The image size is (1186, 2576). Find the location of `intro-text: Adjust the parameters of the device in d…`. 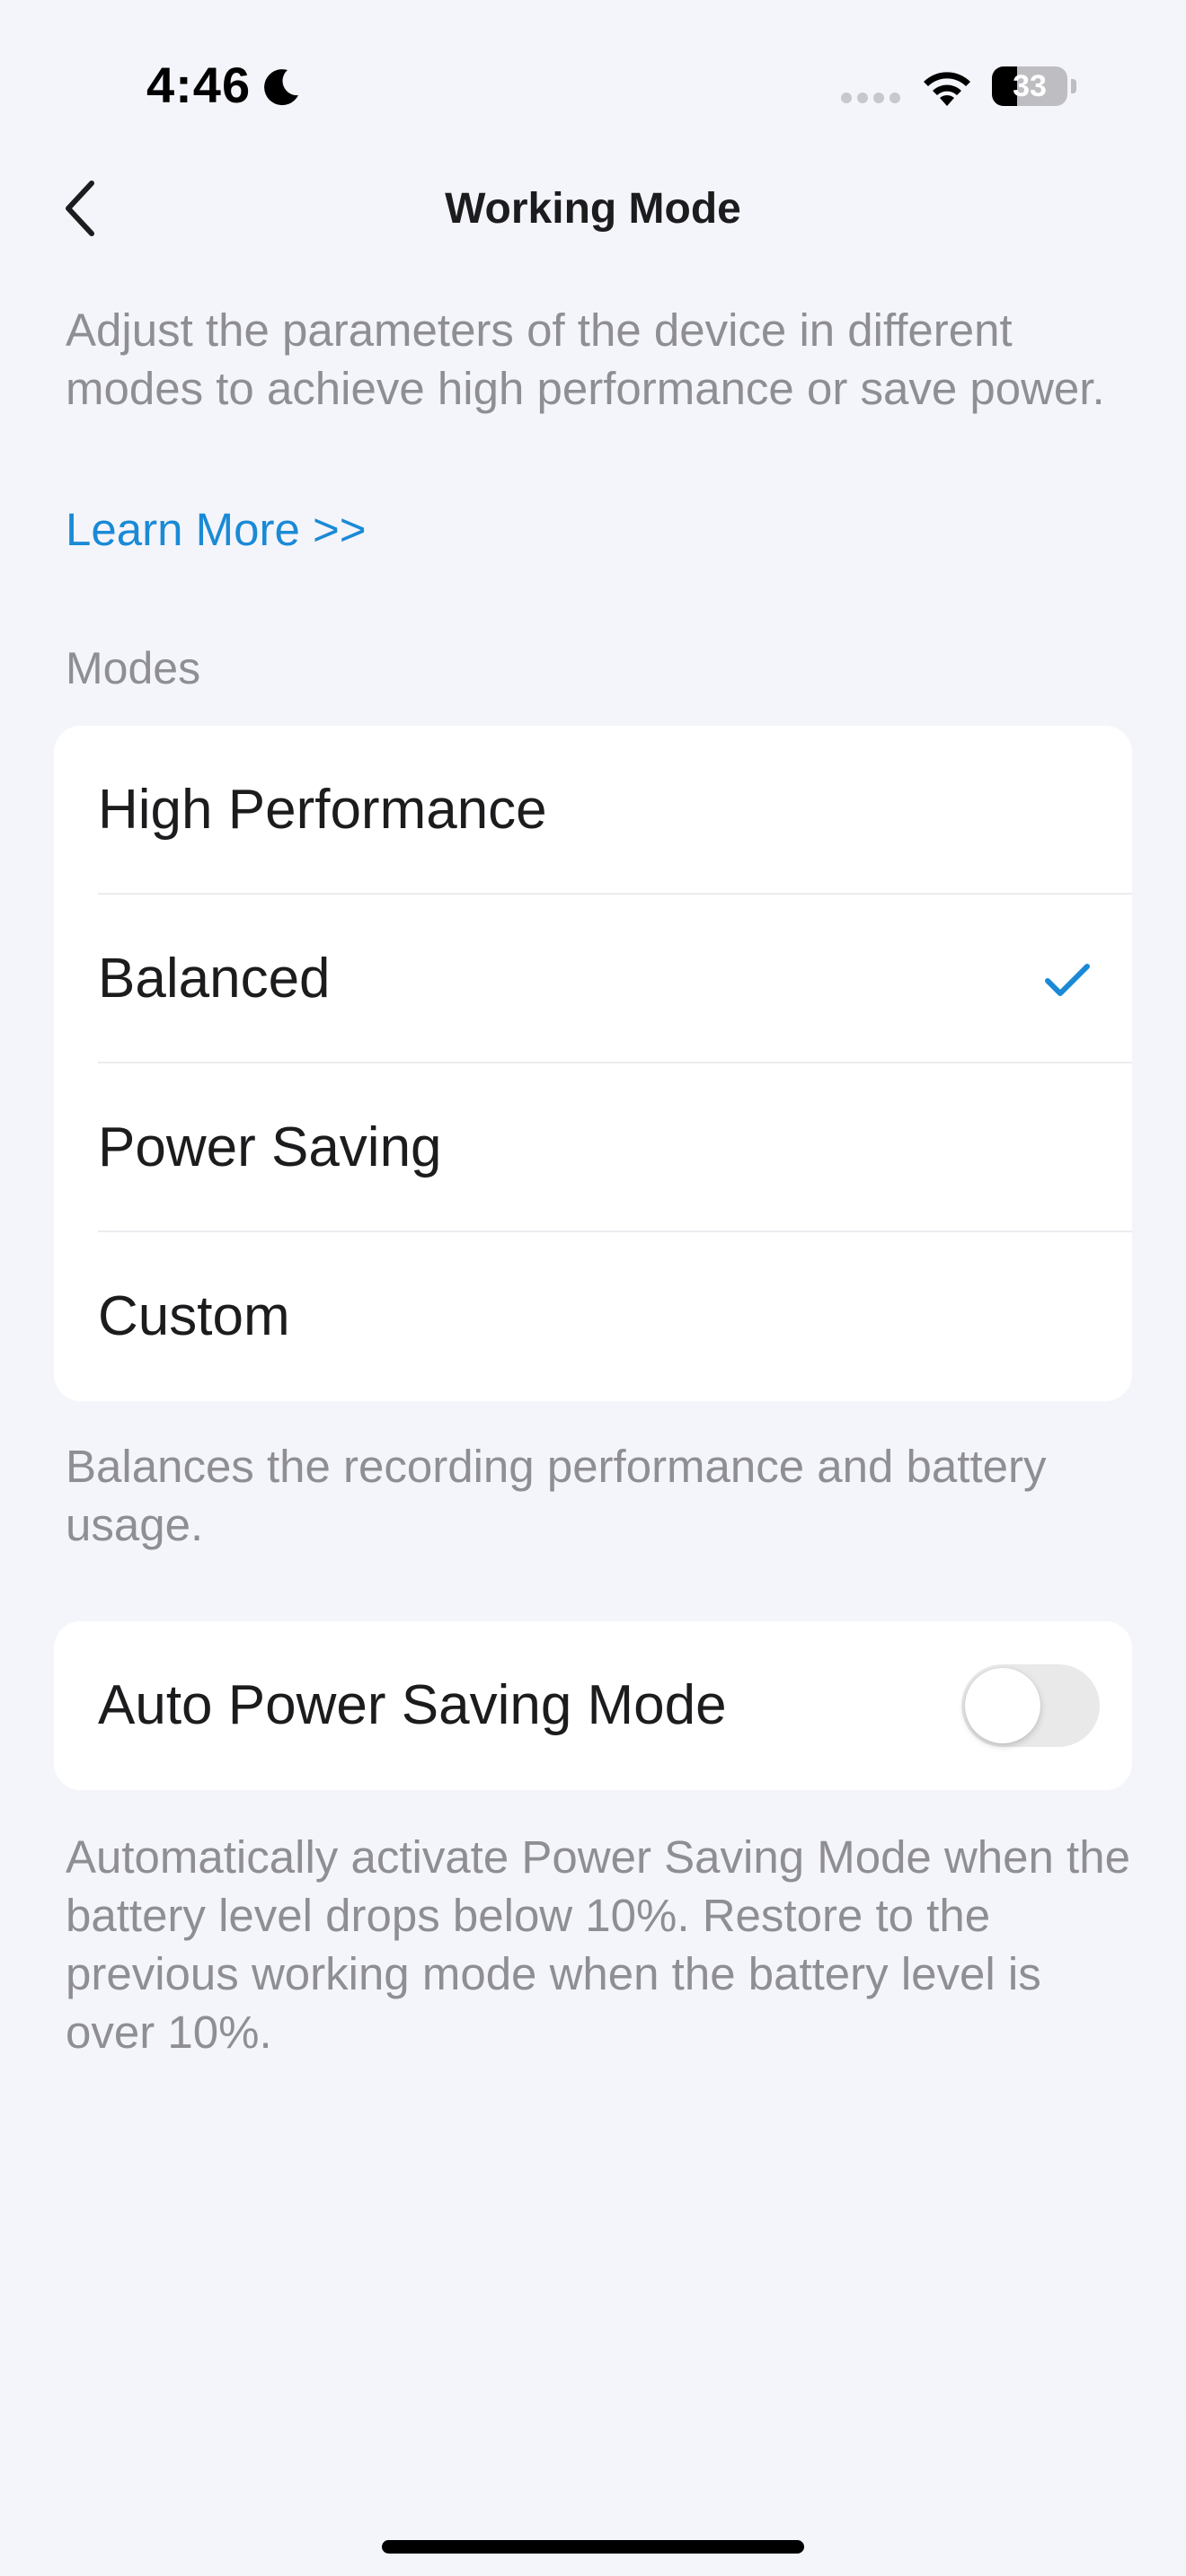

intro-text: Adjust the parameters of the device in d… is located at coordinates (585, 359).